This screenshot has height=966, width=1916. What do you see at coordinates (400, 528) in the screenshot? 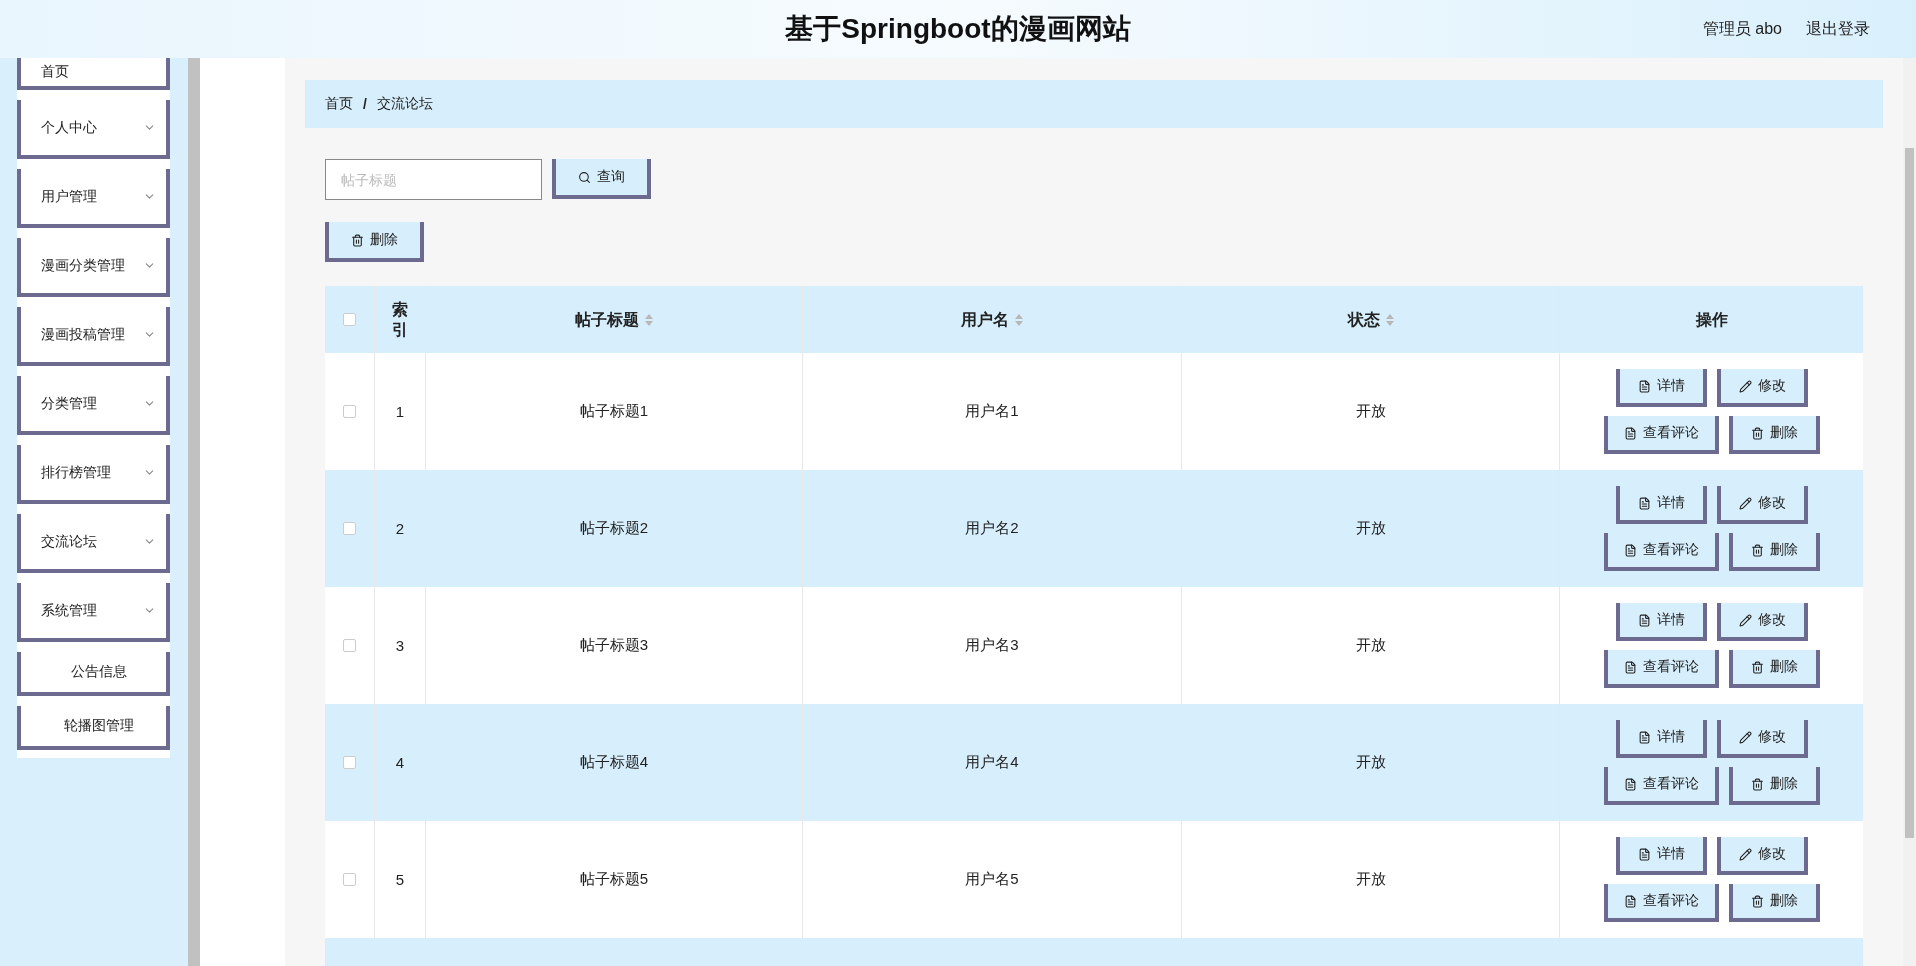
I see `table-cell: 2` at bounding box center [400, 528].